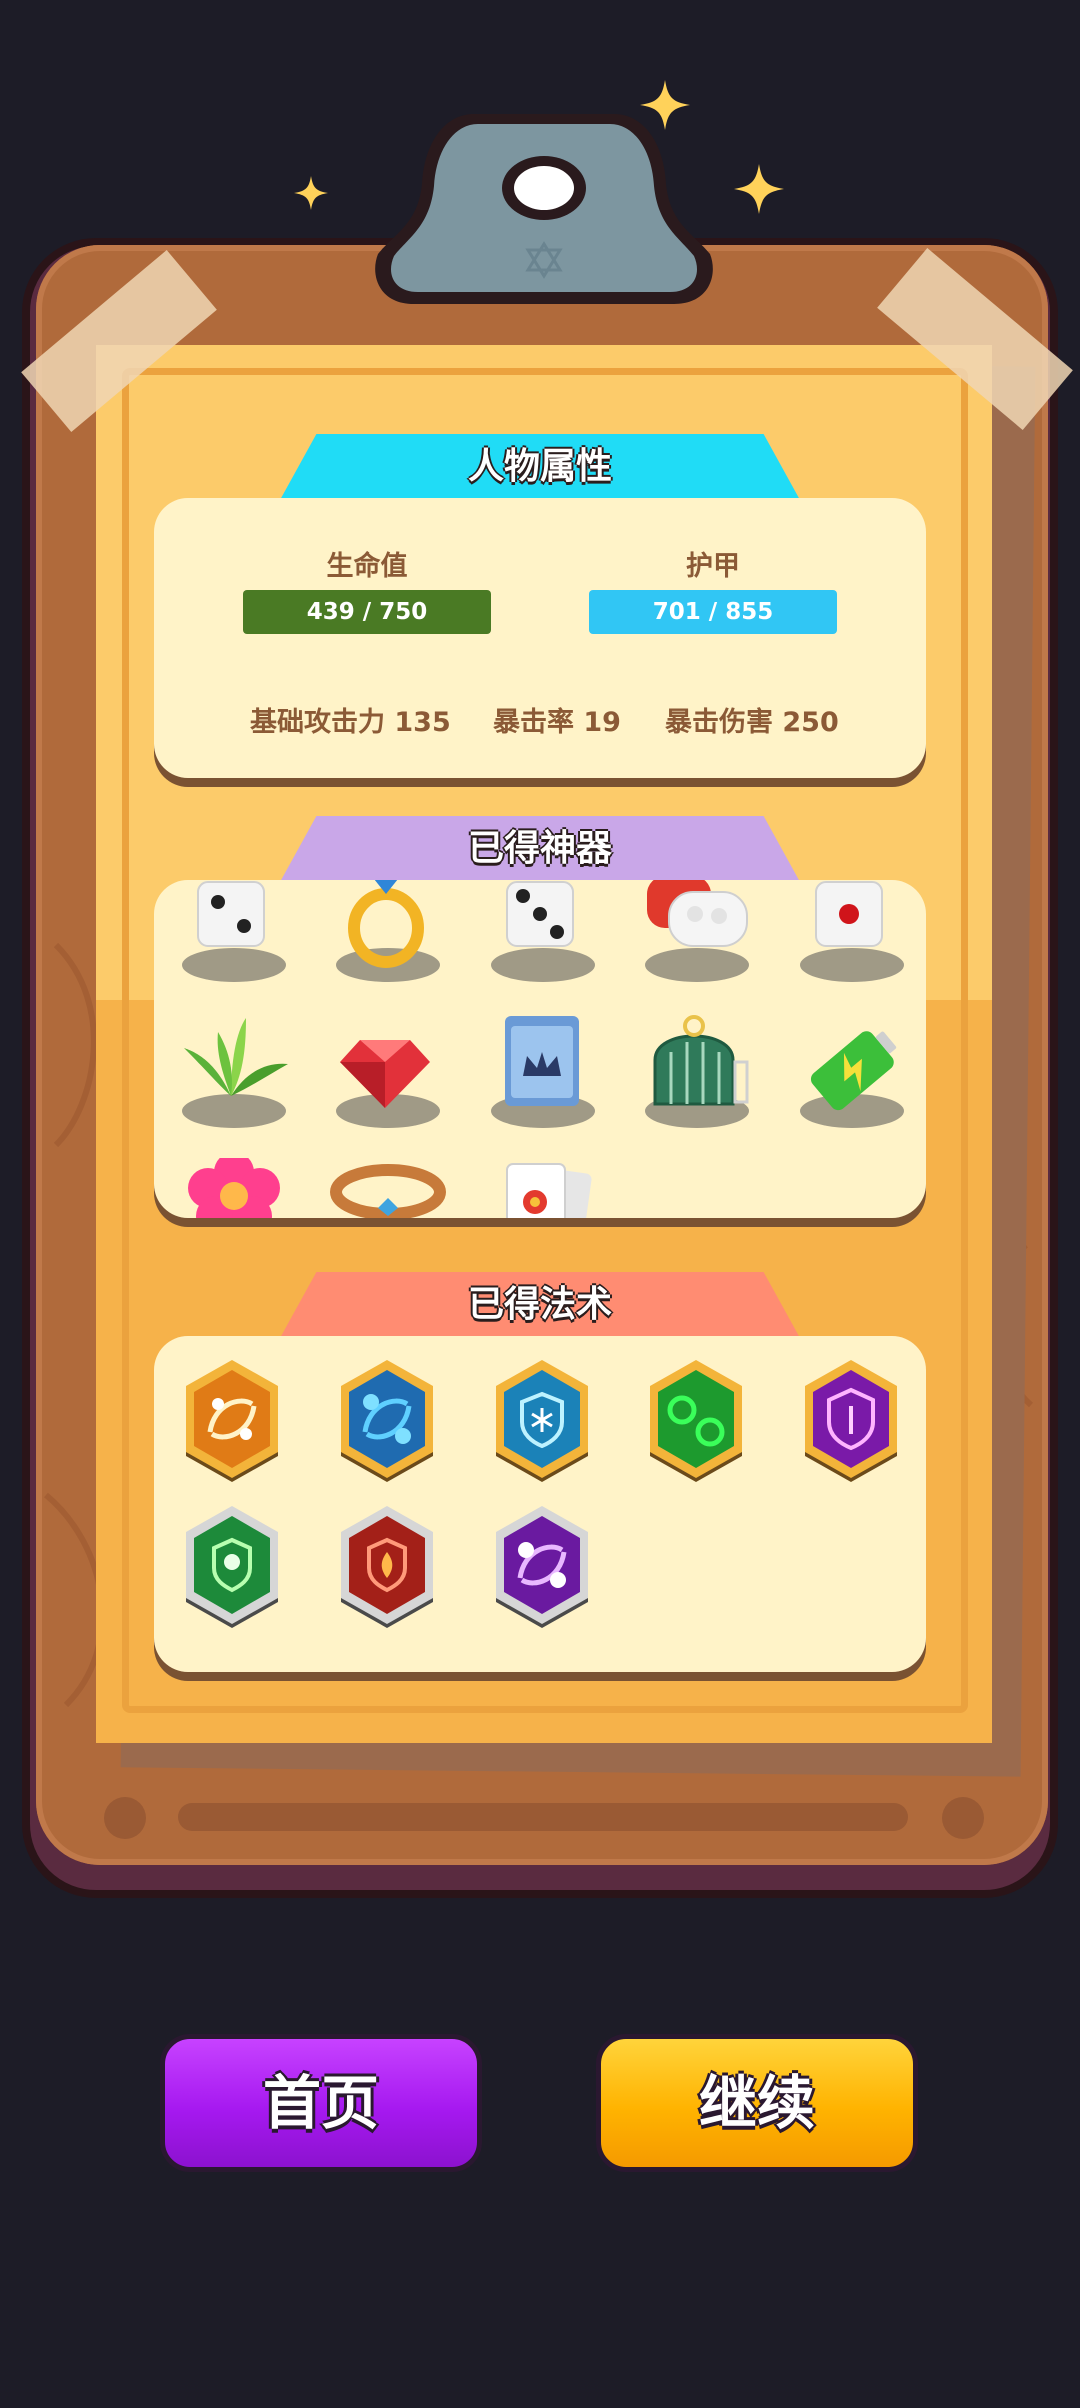 The height and width of the screenshot is (2408, 1080). What do you see at coordinates (236, 1188) in the screenshot?
I see `pink-flower-icon` at bounding box center [236, 1188].